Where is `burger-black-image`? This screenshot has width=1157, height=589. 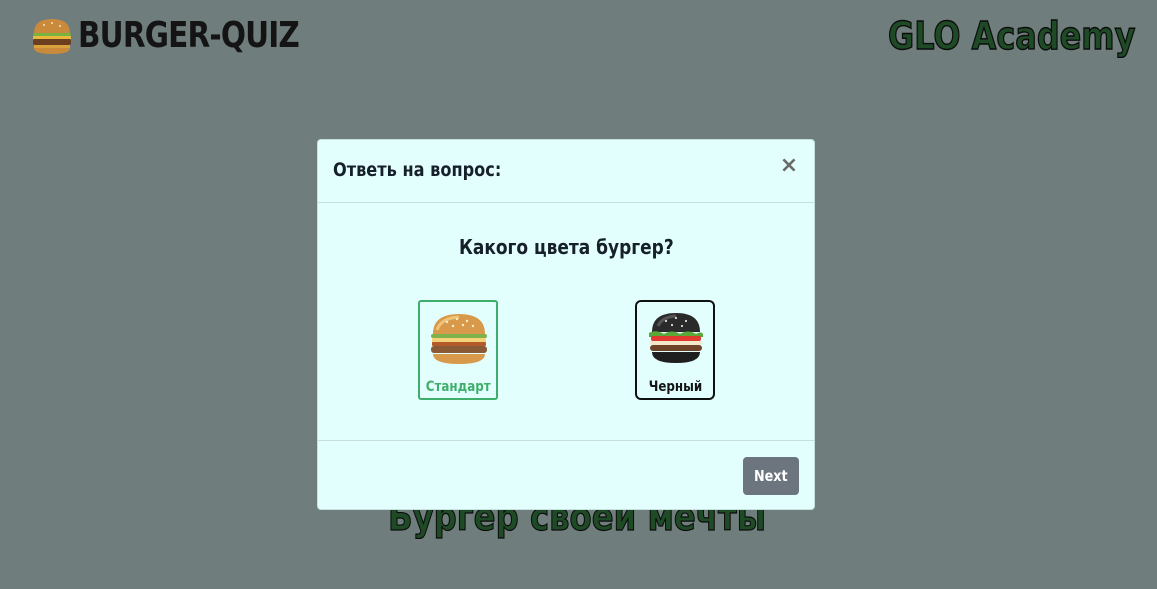 burger-black-image is located at coordinates (676, 338).